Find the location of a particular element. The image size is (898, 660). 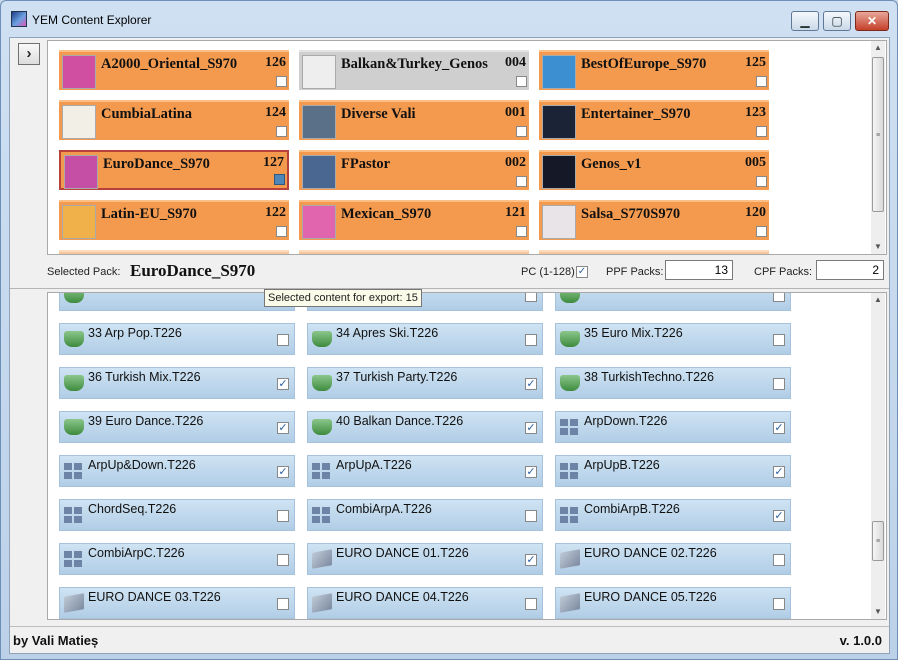

pack-thumbnail-icon is located at coordinates (319, 172).